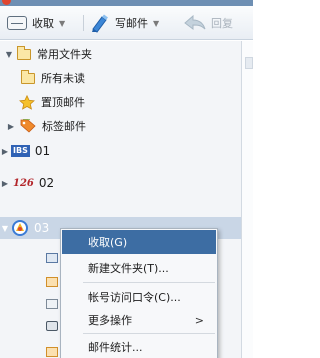 This screenshot has height=358, width=320. Describe the element at coordinates (5, 228) in the screenshot. I see `collapse-arrow-icon: ▼` at that location.